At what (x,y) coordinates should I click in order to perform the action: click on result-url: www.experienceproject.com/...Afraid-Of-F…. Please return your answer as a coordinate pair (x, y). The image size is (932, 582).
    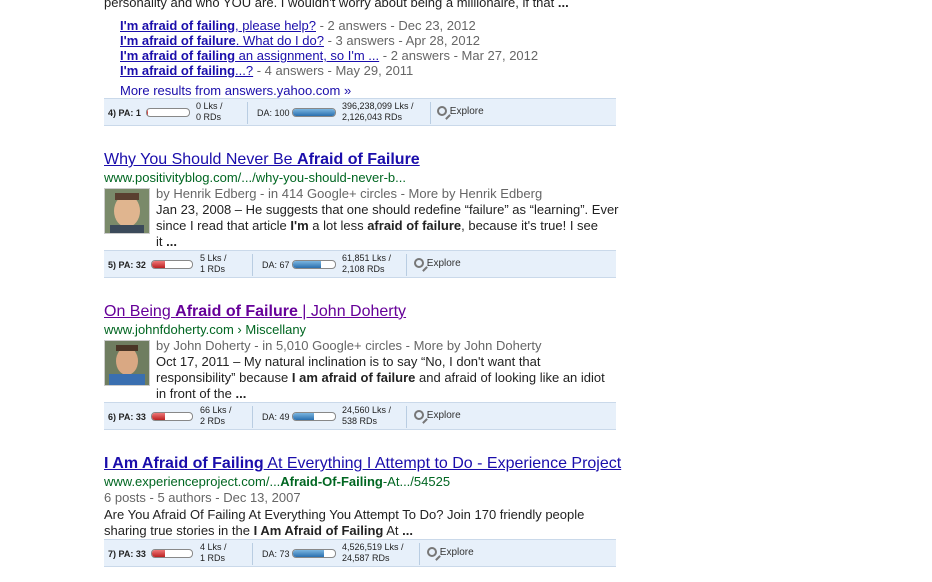
    Looking at the image, I should click on (277, 481).